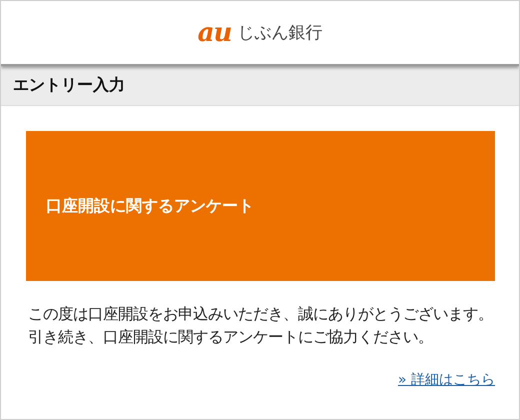 This screenshot has height=420, width=520. I want to click on logo-mark: au, so click(215, 33).